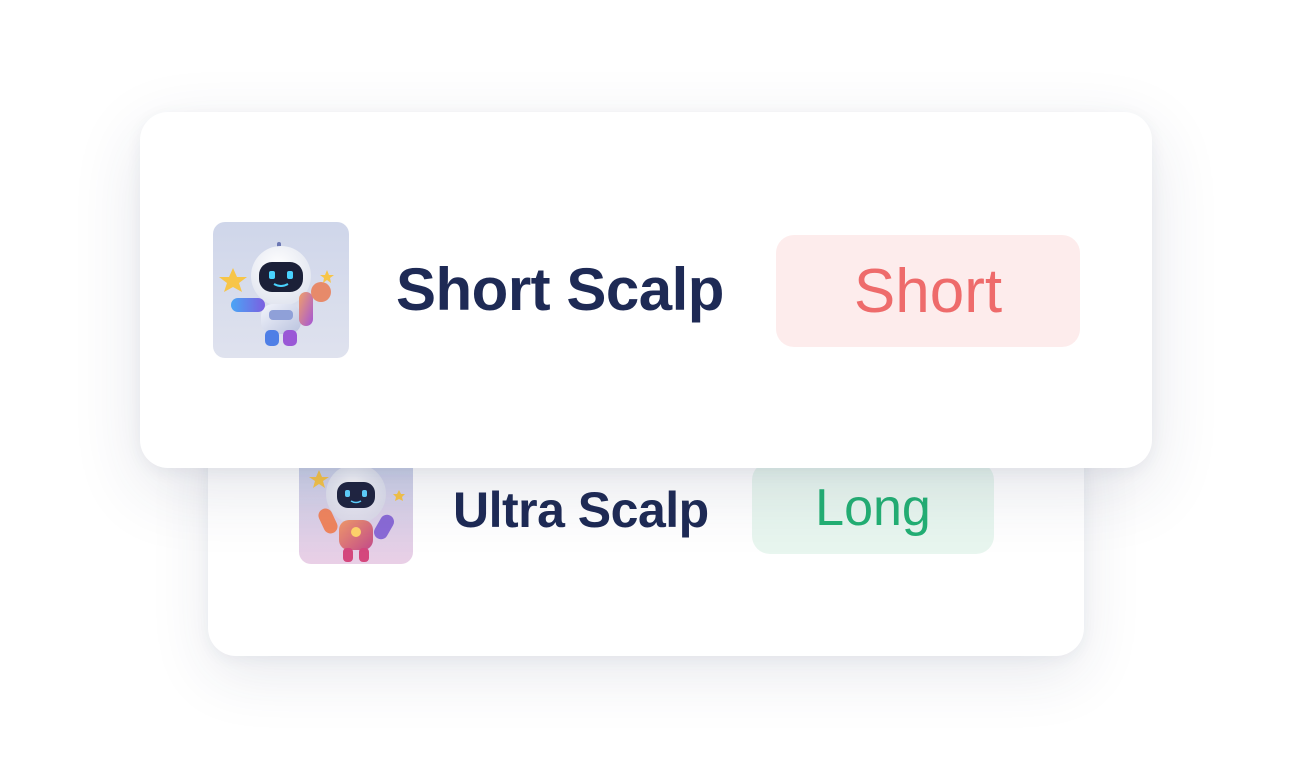 Image resolution: width=1296 pixels, height=768 pixels. Describe the element at coordinates (581, 510) in the screenshot. I see `bot-name: Ultra Scalp` at that location.